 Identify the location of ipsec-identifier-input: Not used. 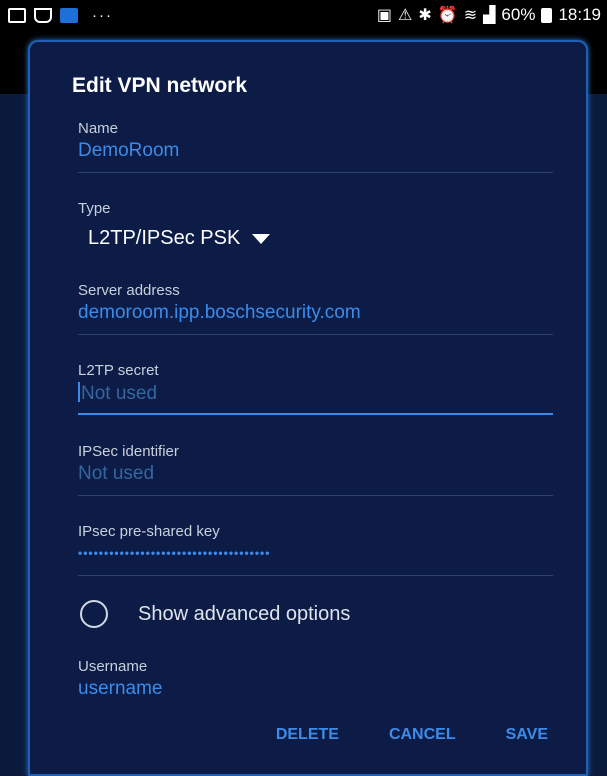
(315, 474).